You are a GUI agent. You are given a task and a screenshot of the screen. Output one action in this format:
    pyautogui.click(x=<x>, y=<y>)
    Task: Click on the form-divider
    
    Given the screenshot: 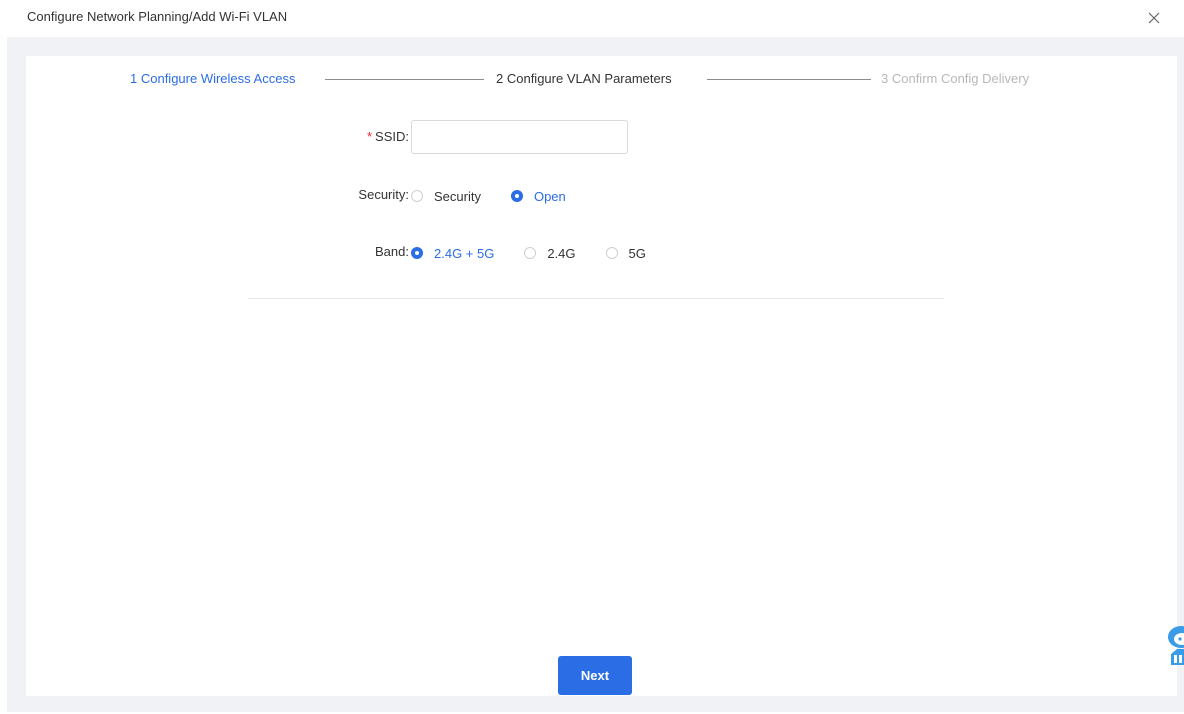 What is the action you would take?
    pyautogui.click(x=596, y=298)
    